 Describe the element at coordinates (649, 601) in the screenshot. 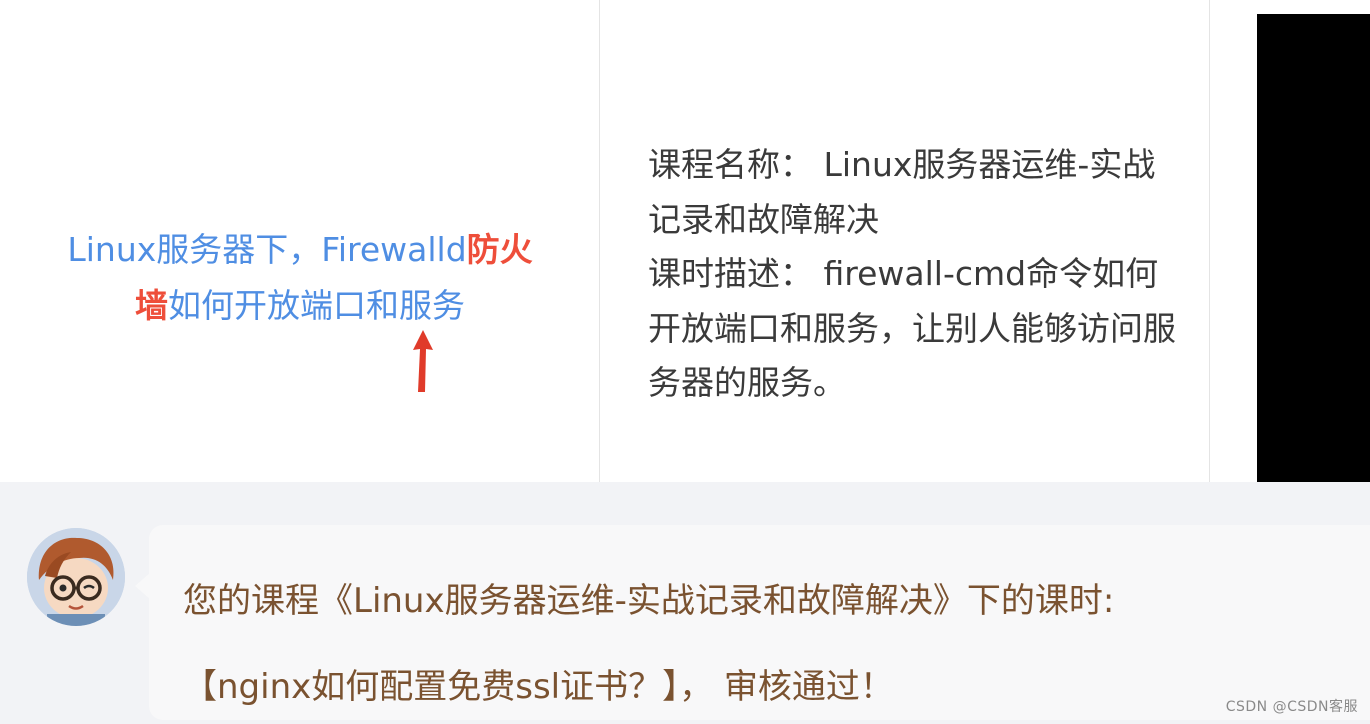

I see `message-line-1: 您的课程《Linux服务器运维-实战记录和故障解决》下的课时:` at that location.